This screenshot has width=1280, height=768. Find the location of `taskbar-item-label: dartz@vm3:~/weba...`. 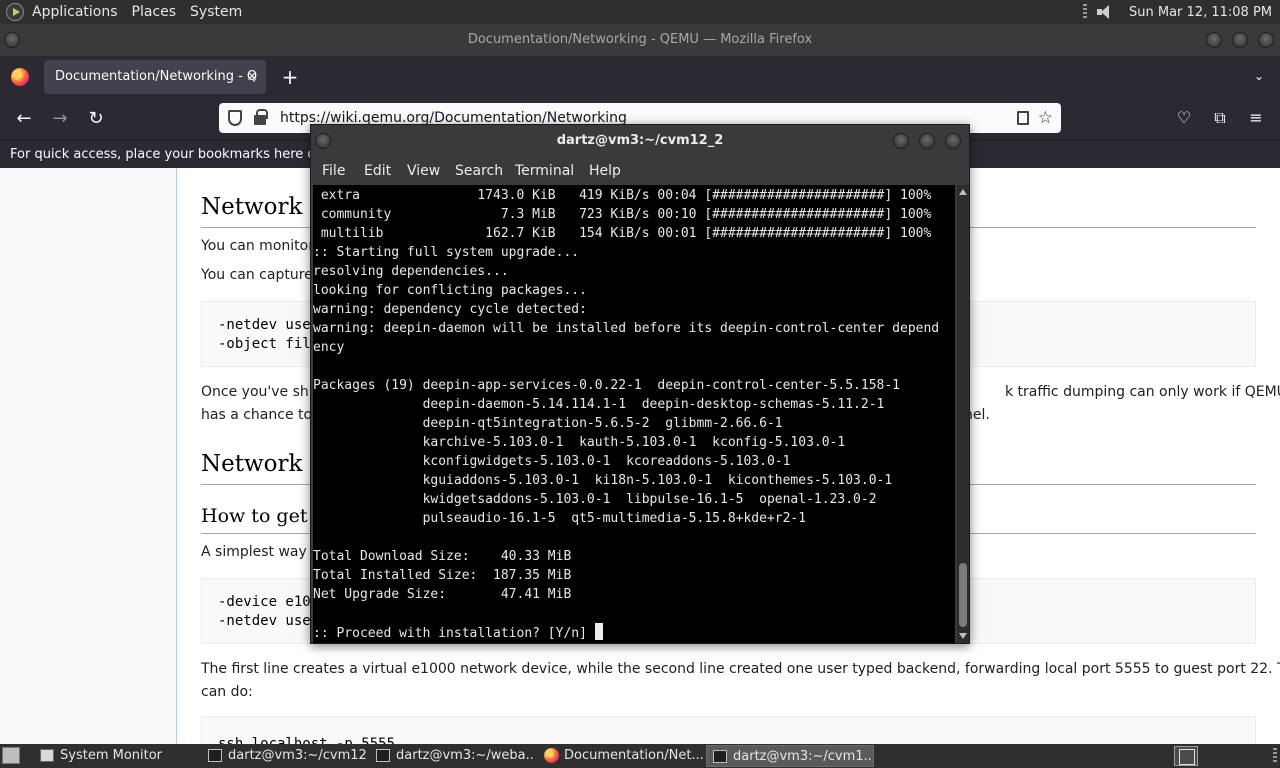

taskbar-item-label: dartz@vm3:~/weba... is located at coordinates (465, 755).